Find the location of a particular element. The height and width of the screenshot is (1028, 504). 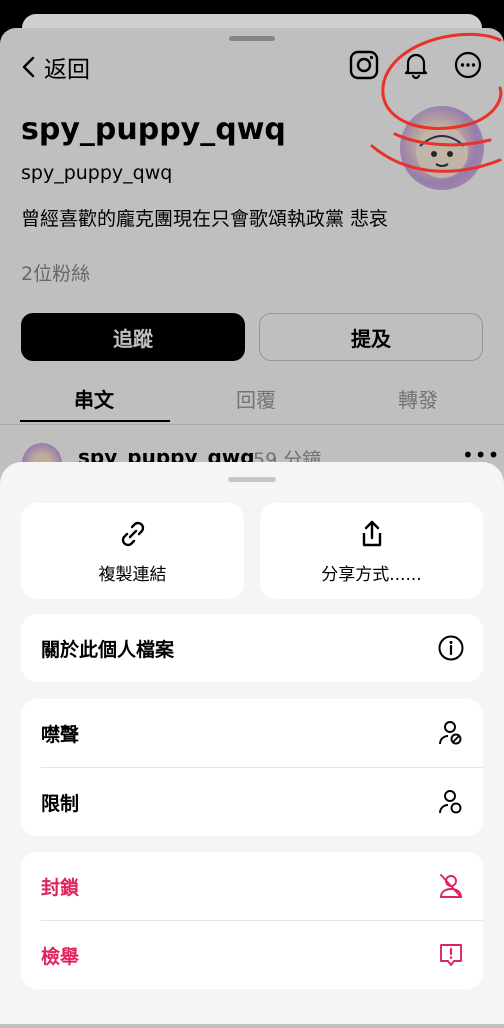

report-row: 檢舉 is located at coordinates (252, 955).